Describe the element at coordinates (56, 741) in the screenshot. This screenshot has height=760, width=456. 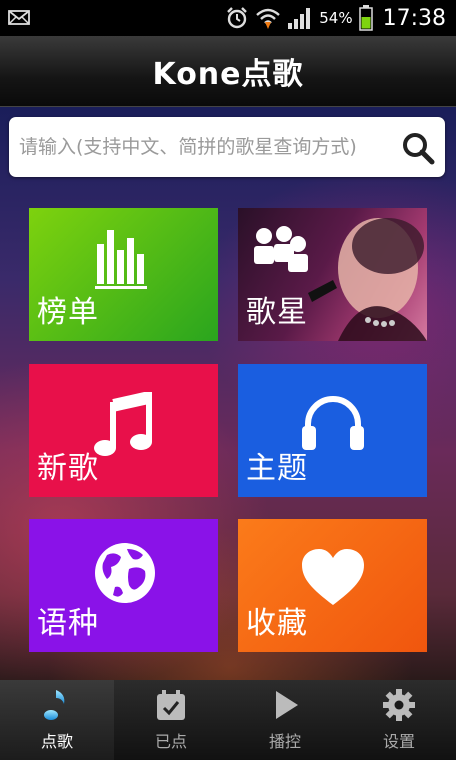
I see `tab-label: 点歌` at that location.